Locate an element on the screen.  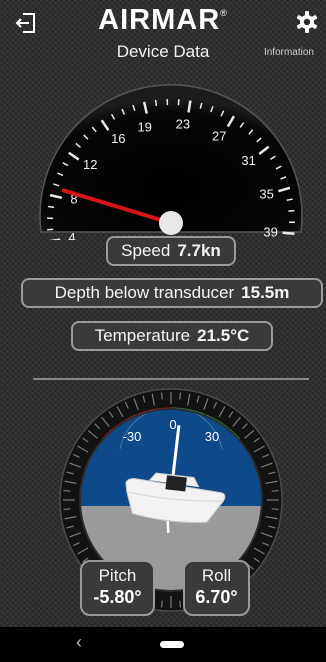
roll-readout: Roll 6.70° is located at coordinates (216, 588).